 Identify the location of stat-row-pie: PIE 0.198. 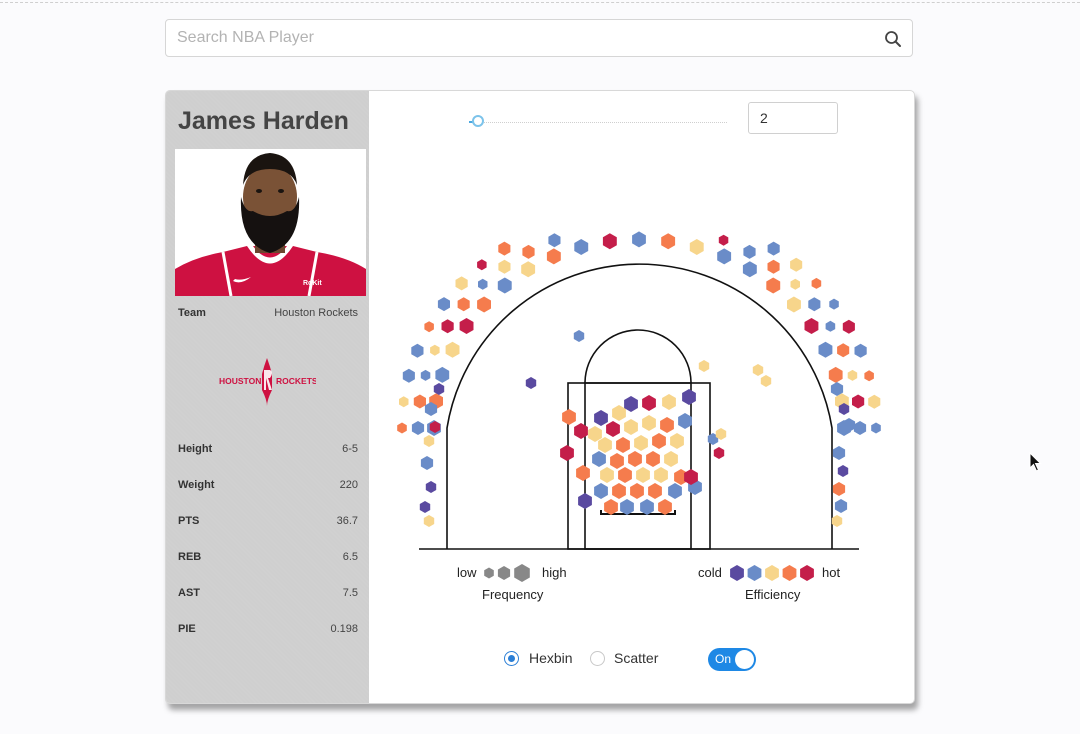
(268, 630).